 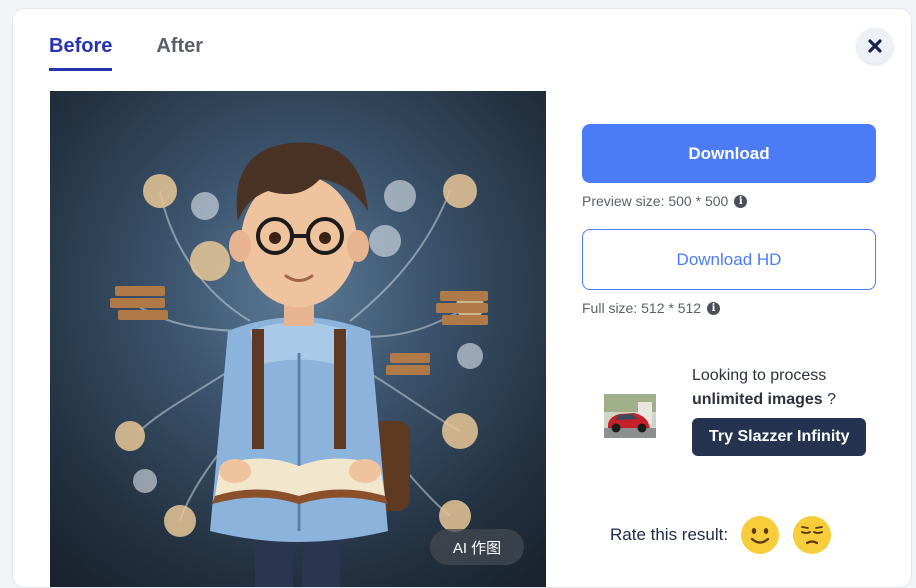 What do you see at coordinates (630, 416) in the screenshot?
I see `car-thumbnail-icon` at bounding box center [630, 416].